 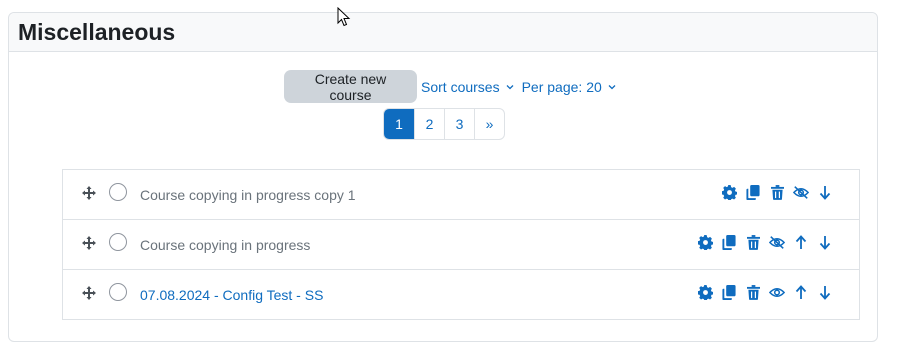 I want to click on course-row: 07.08.2024 - Config Test - SS, so click(x=461, y=295).